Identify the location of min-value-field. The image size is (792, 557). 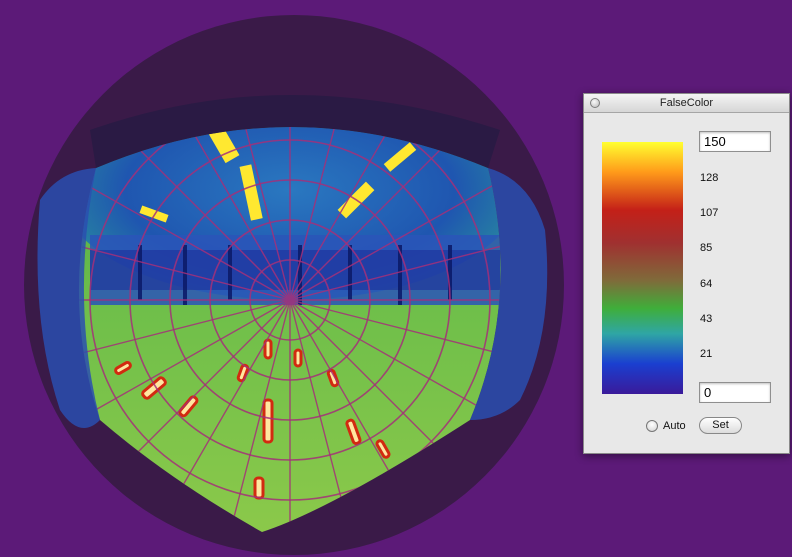
(735, 392).